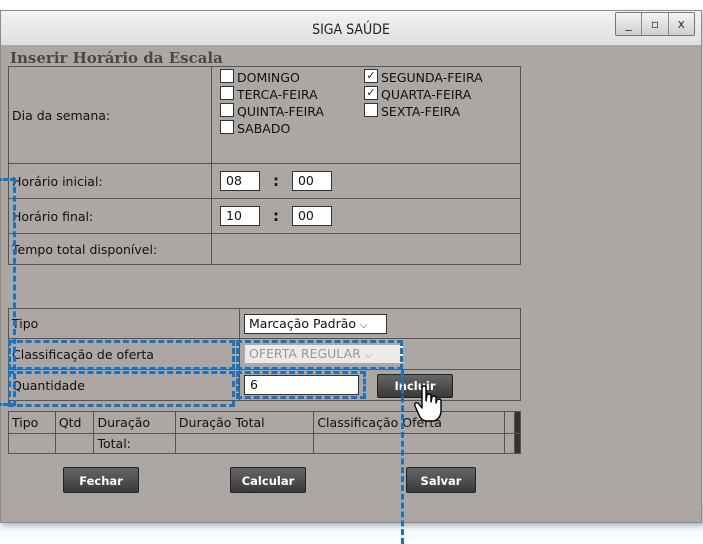  What do you see at coordinates (110, 115) in the screenshot?
I see `days-label: Dia da semana:` at bounding box center [110, 115].